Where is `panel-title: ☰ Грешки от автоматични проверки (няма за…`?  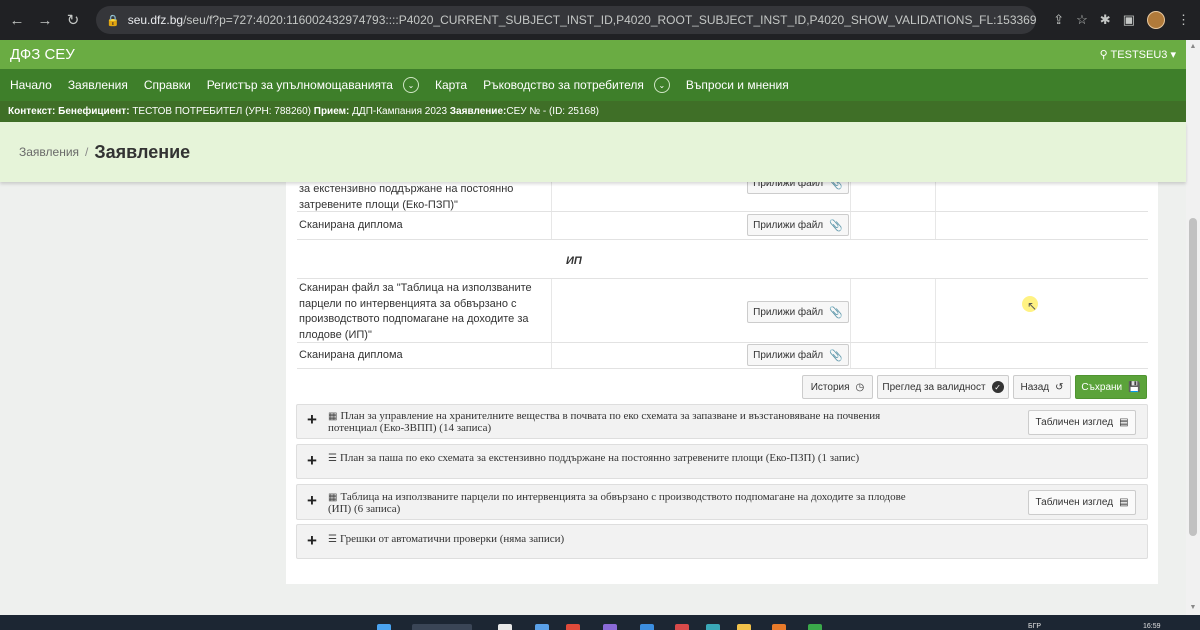 panel-title: ☰ Грешки от автоматични проверки (няма за… is located at coordinates (728, 539).